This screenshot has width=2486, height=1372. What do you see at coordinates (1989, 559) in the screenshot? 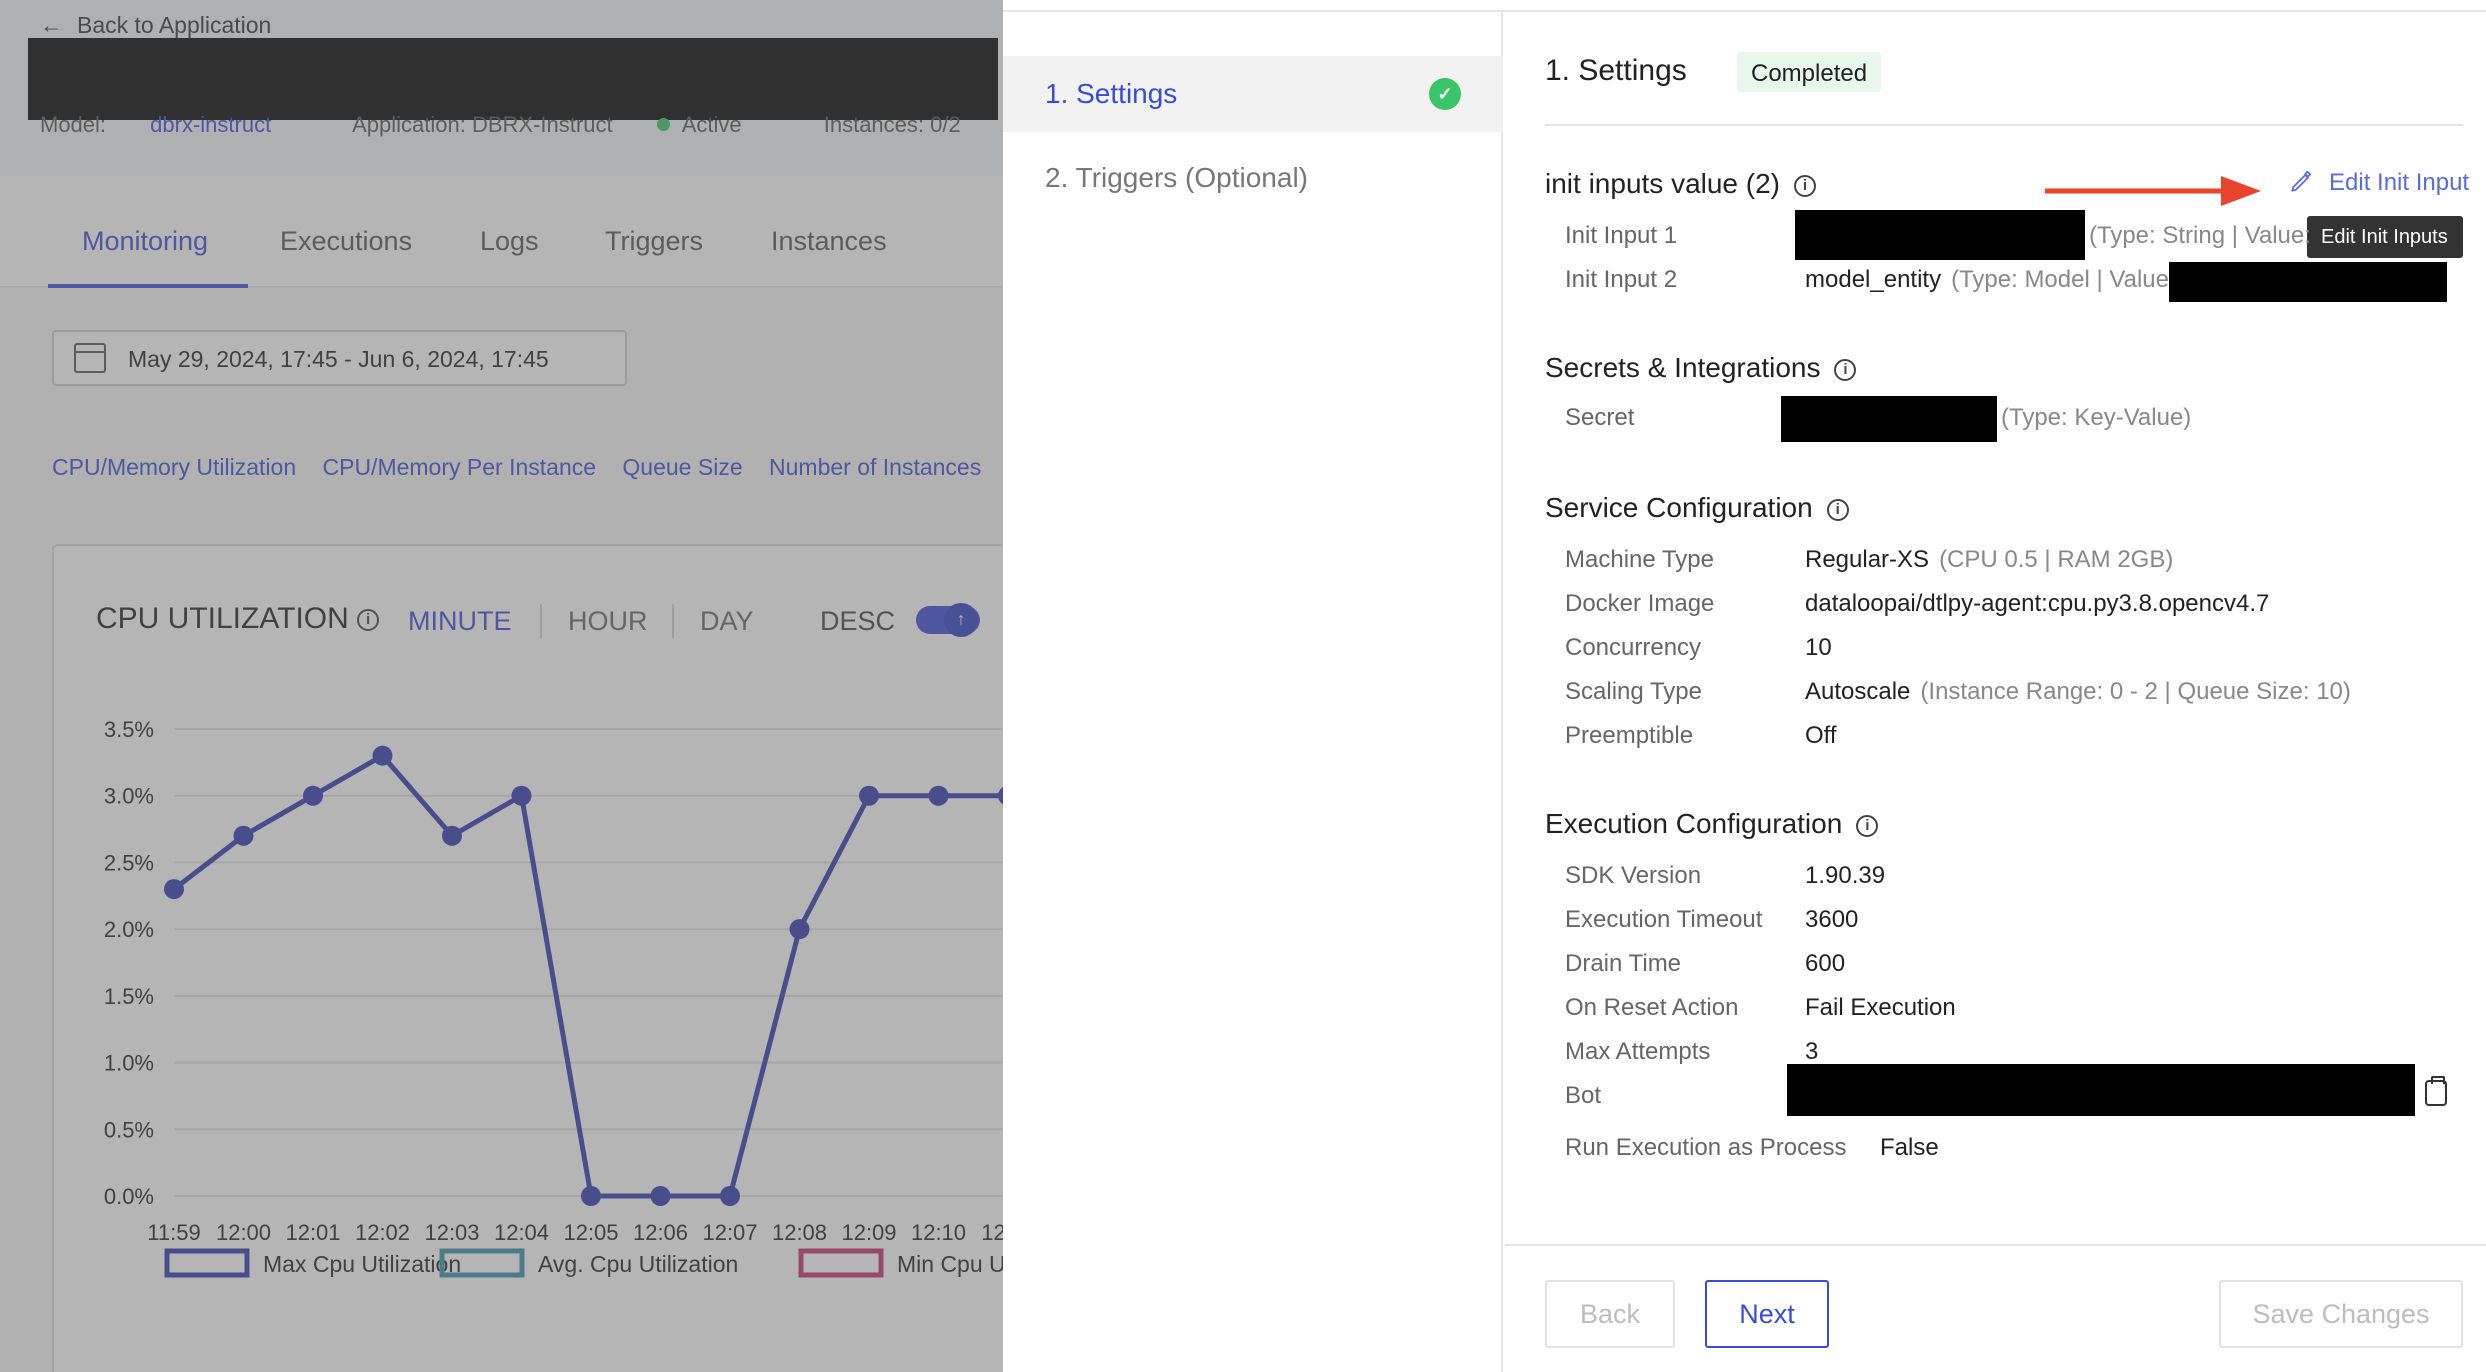
I see `machine-type-value: Regular-XS (CPU 0.5 | RAM 2GB)` at bounding box center [1989, 559].